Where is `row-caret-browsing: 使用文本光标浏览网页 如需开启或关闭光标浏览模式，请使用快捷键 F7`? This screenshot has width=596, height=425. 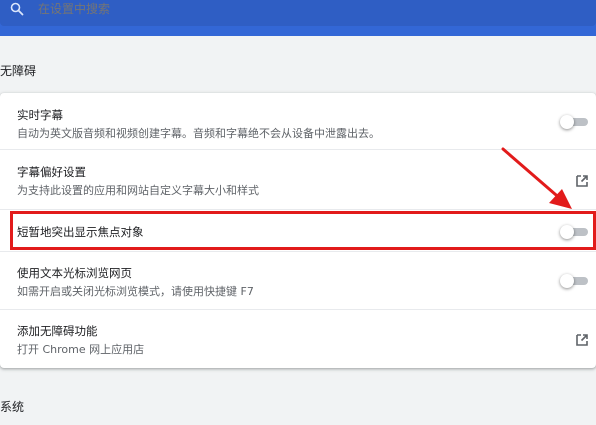
row-caret-browsing: 使用文本光标浏览网页 如需开启或关闭光标浏览模式，请使用快捷键 F7 is located at coordinates (298, 280).